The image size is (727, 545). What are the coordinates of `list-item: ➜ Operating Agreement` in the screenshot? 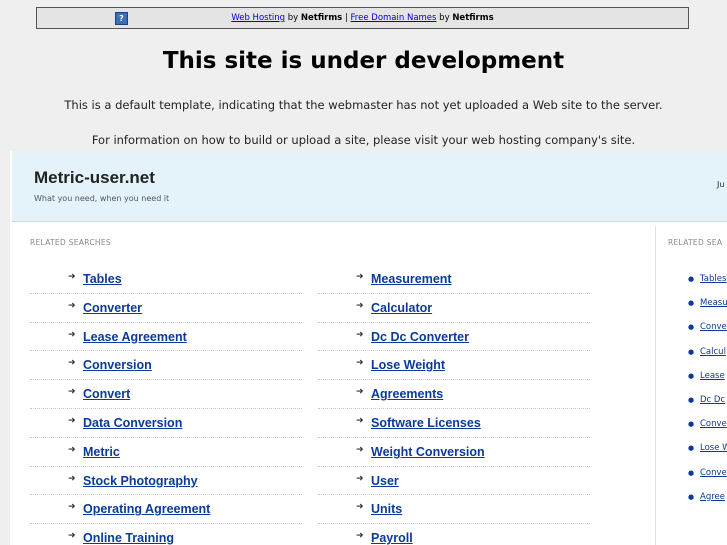 It's located at (166, 510).